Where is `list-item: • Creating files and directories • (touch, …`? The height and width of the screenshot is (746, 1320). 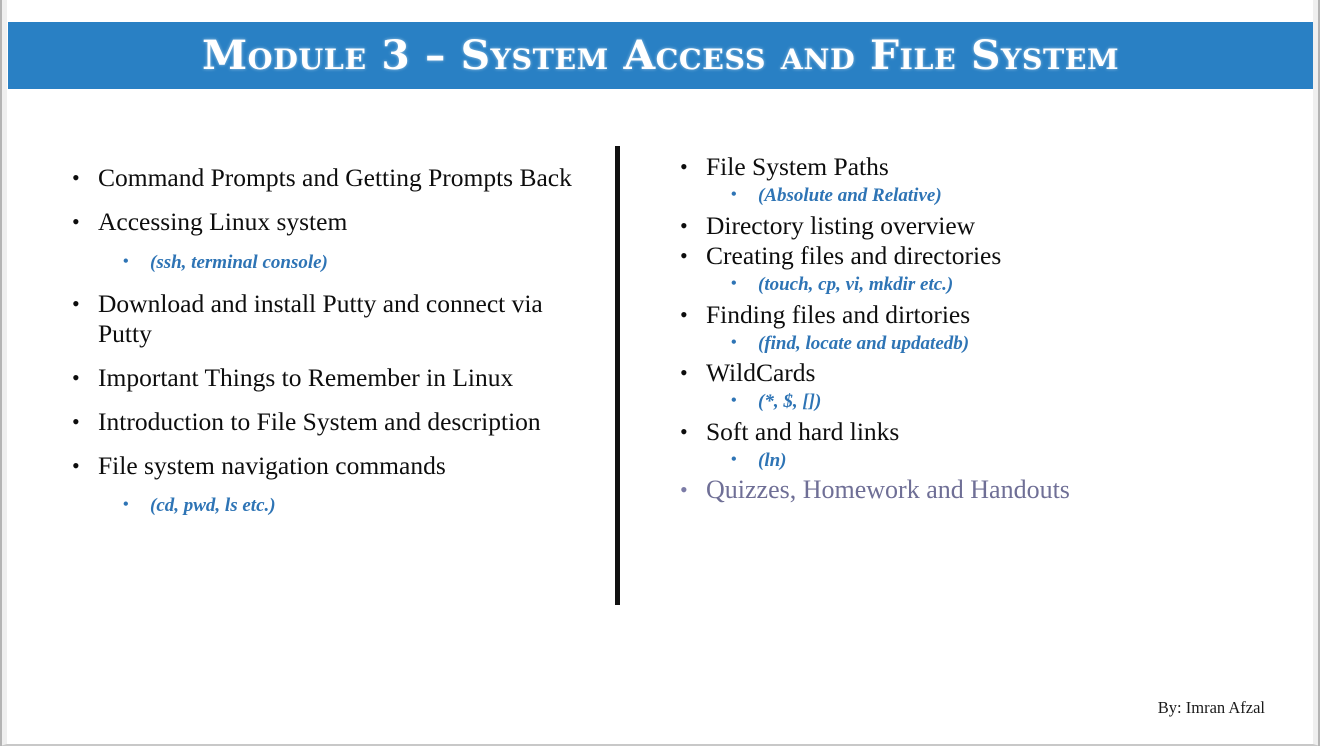
list-item: • Creating files and directories • (touch, … is located at coordinates (981, 269).